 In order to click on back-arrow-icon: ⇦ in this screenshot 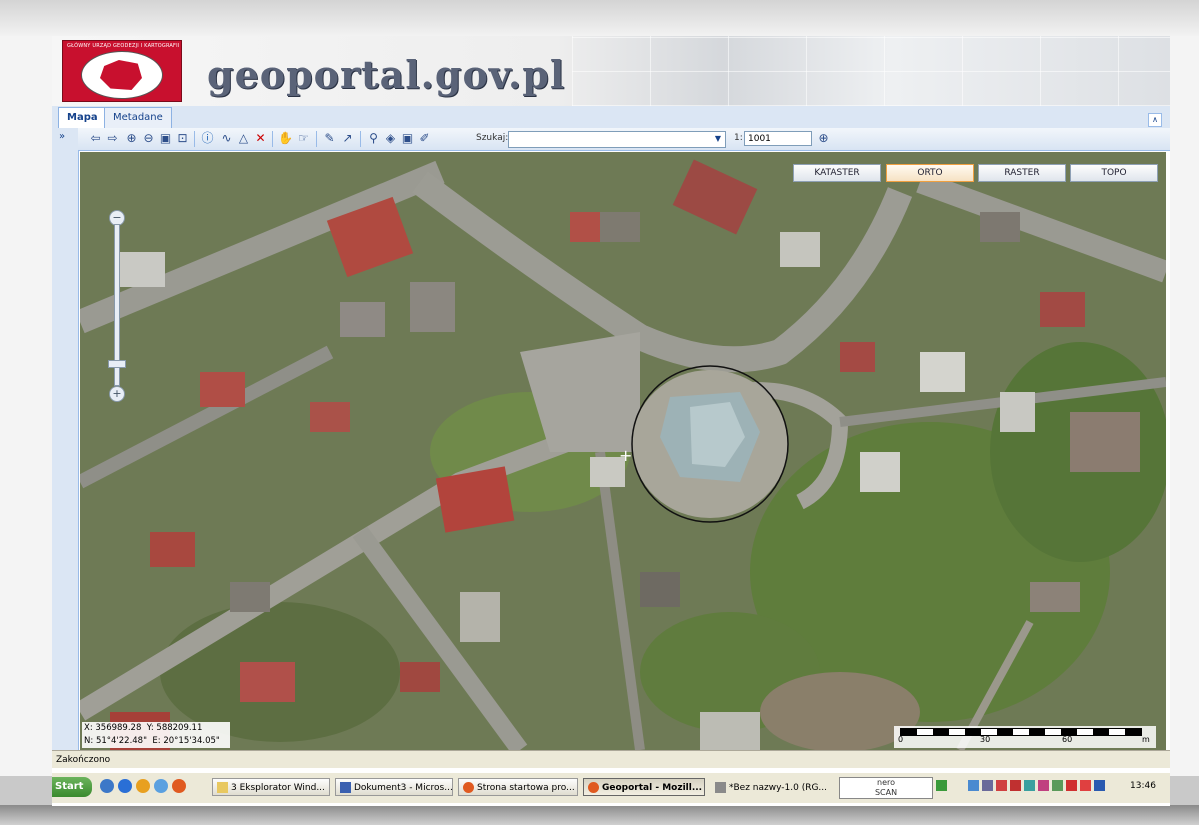, I will do `click(95, 138)`.